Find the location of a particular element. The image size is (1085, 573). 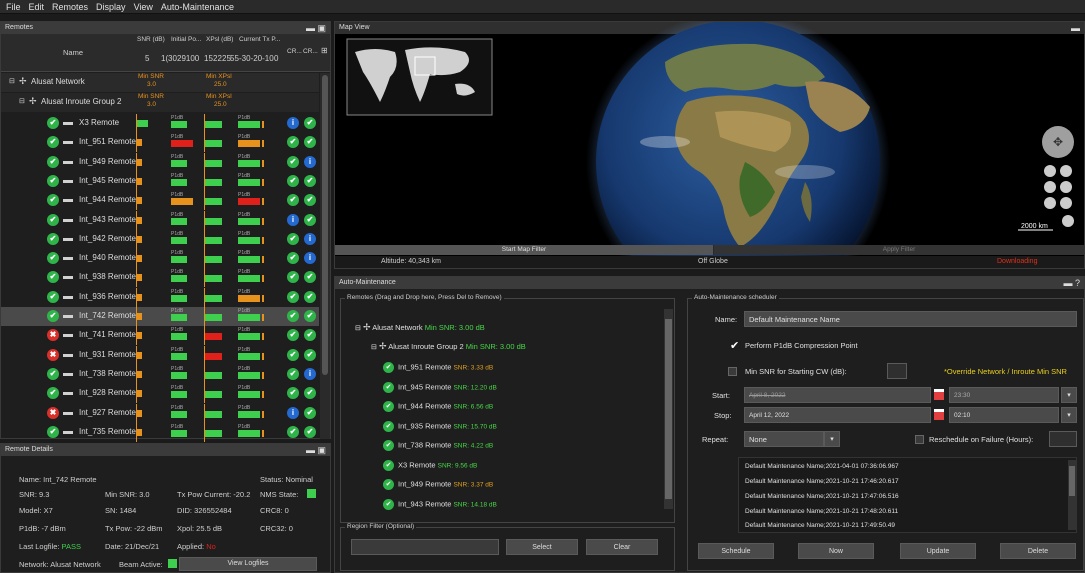

remote-row: ✔ Int_951 Remote P1dB P1dB ✔ ✔ is located at coordinates (160, 143).